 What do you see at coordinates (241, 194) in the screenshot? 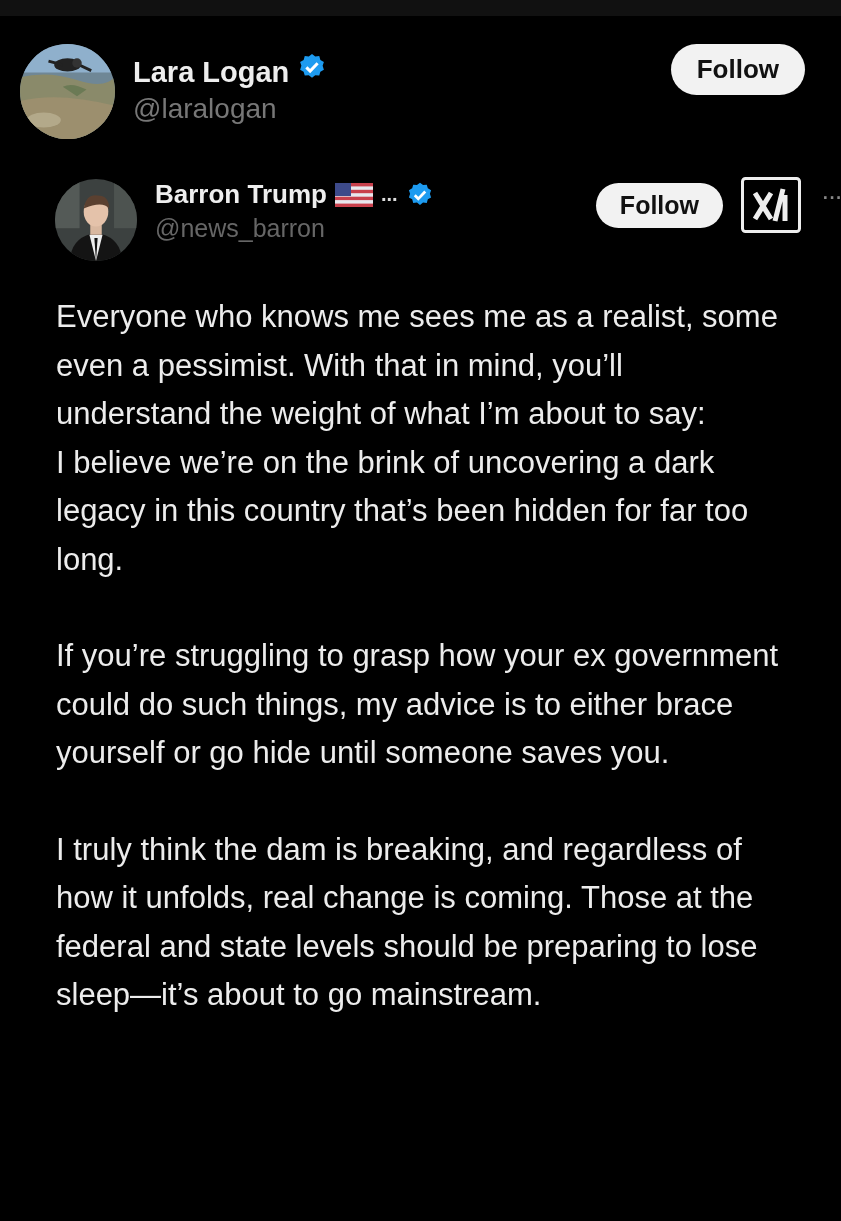
I see `author-name: Barron Trump` at bounding box center [241, 194].